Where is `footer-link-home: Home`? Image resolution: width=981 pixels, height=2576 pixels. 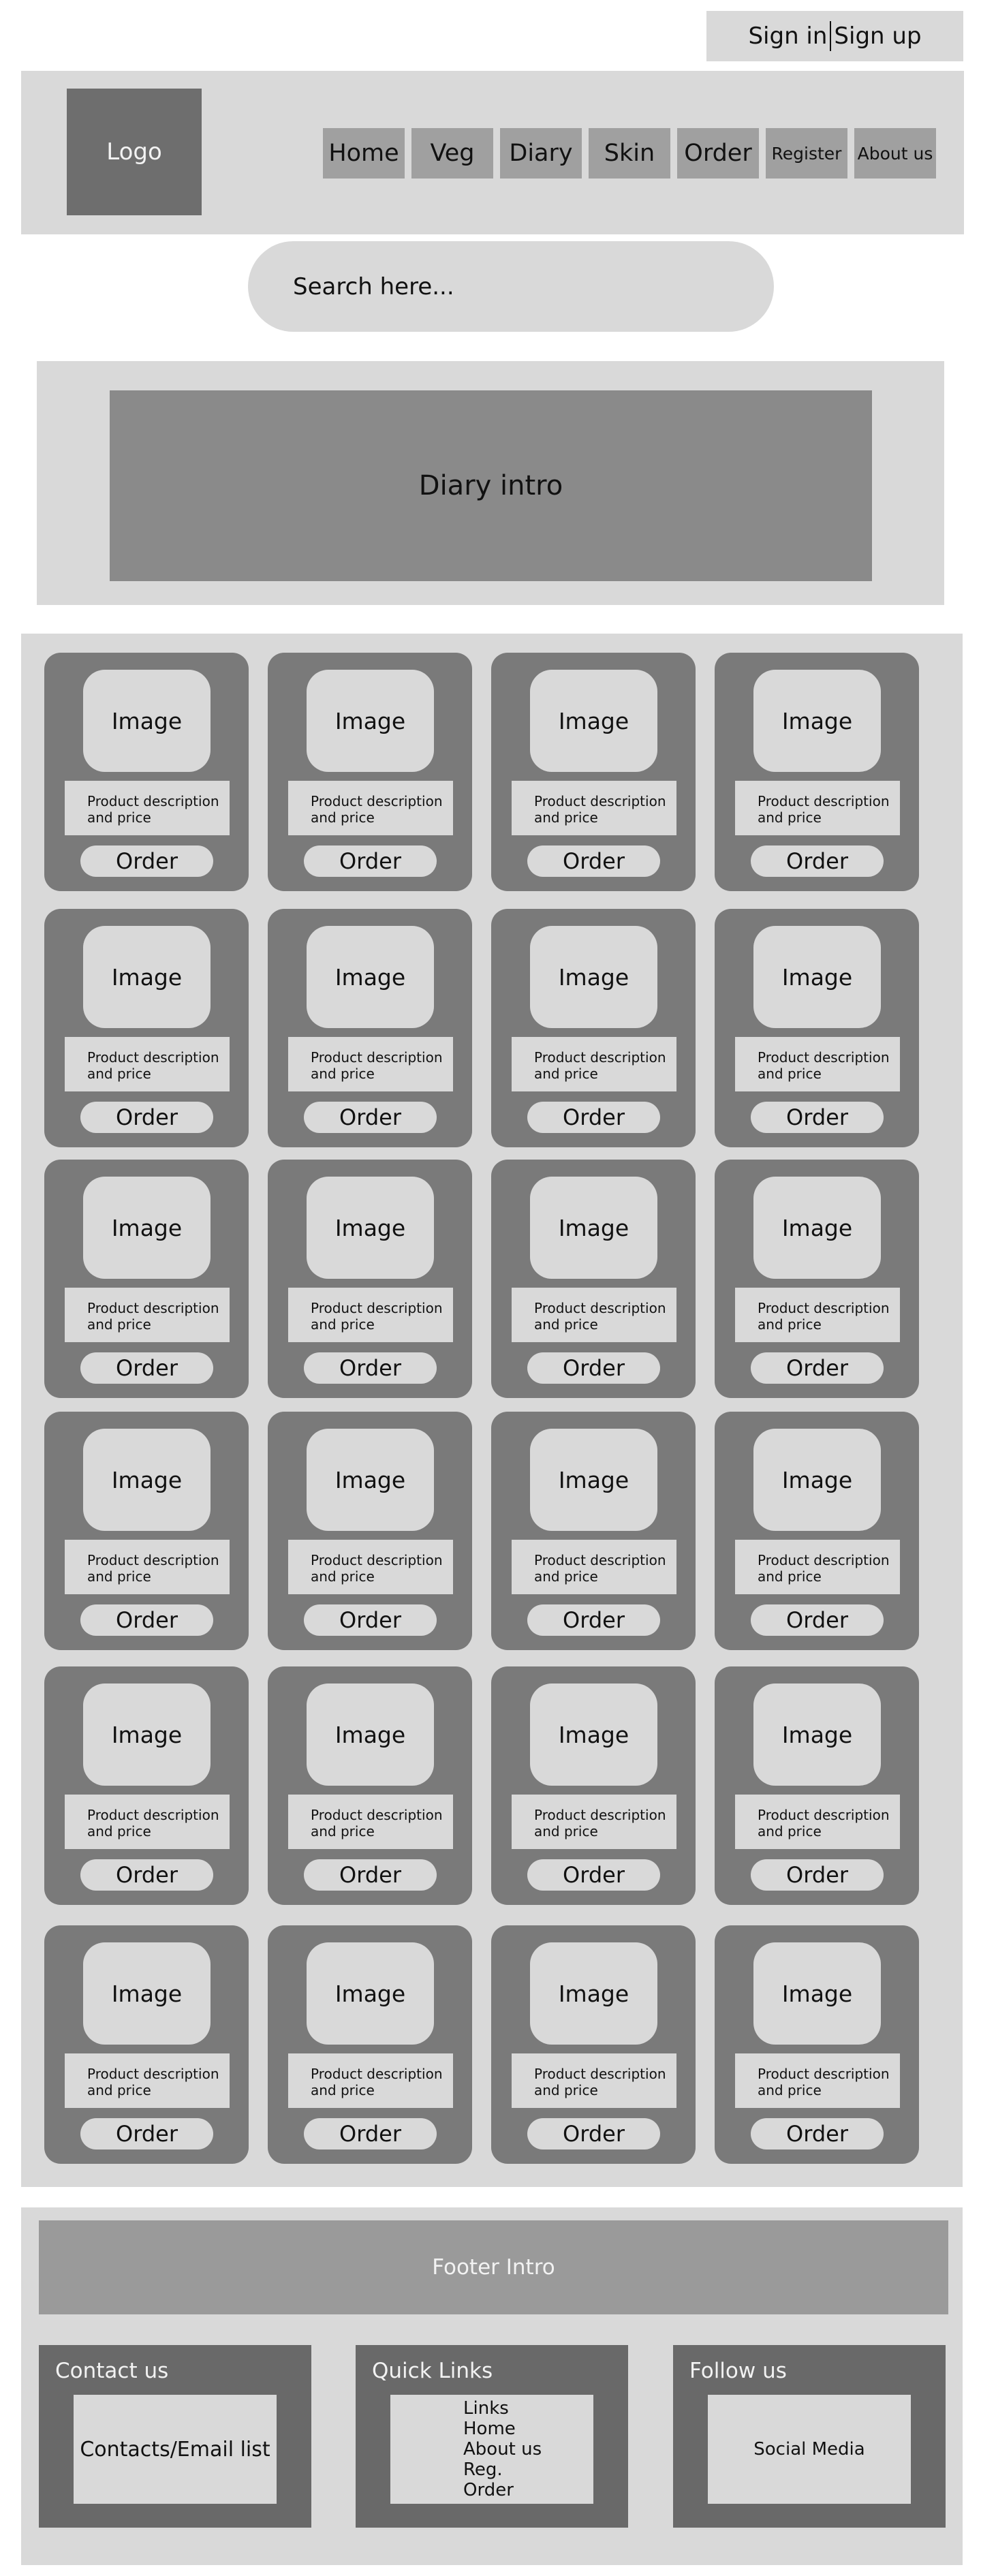 footer-link-home: Home is located at coordinates (489, 2429).